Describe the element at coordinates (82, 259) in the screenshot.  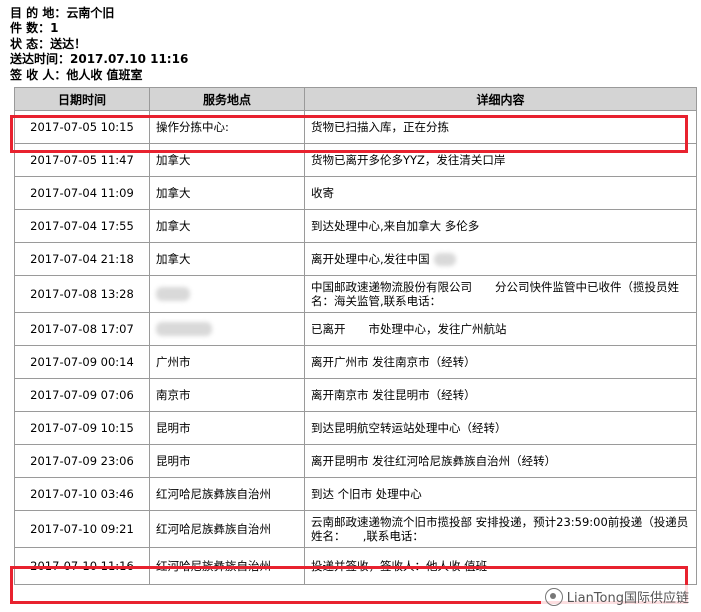
I see `cell-time: 2017-07-04 21:18` at that location.